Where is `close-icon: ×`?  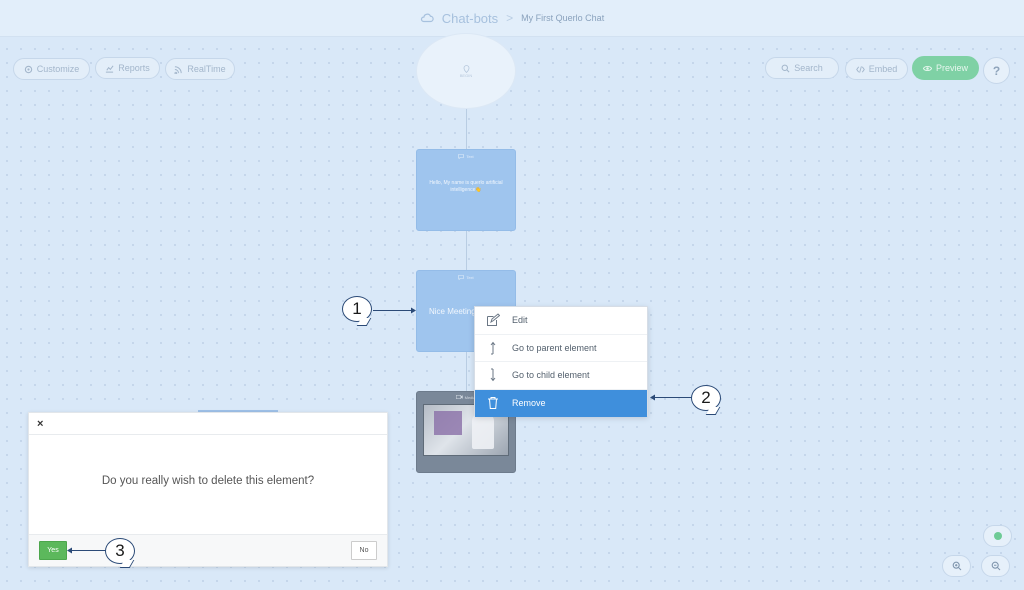 close-icon: × is located at coordinates (40, 424).